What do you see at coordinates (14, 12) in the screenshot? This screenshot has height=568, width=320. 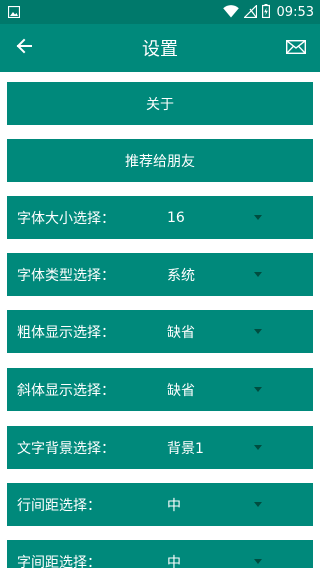 I see `image-notification-icon` at bounding box center [14, 12].